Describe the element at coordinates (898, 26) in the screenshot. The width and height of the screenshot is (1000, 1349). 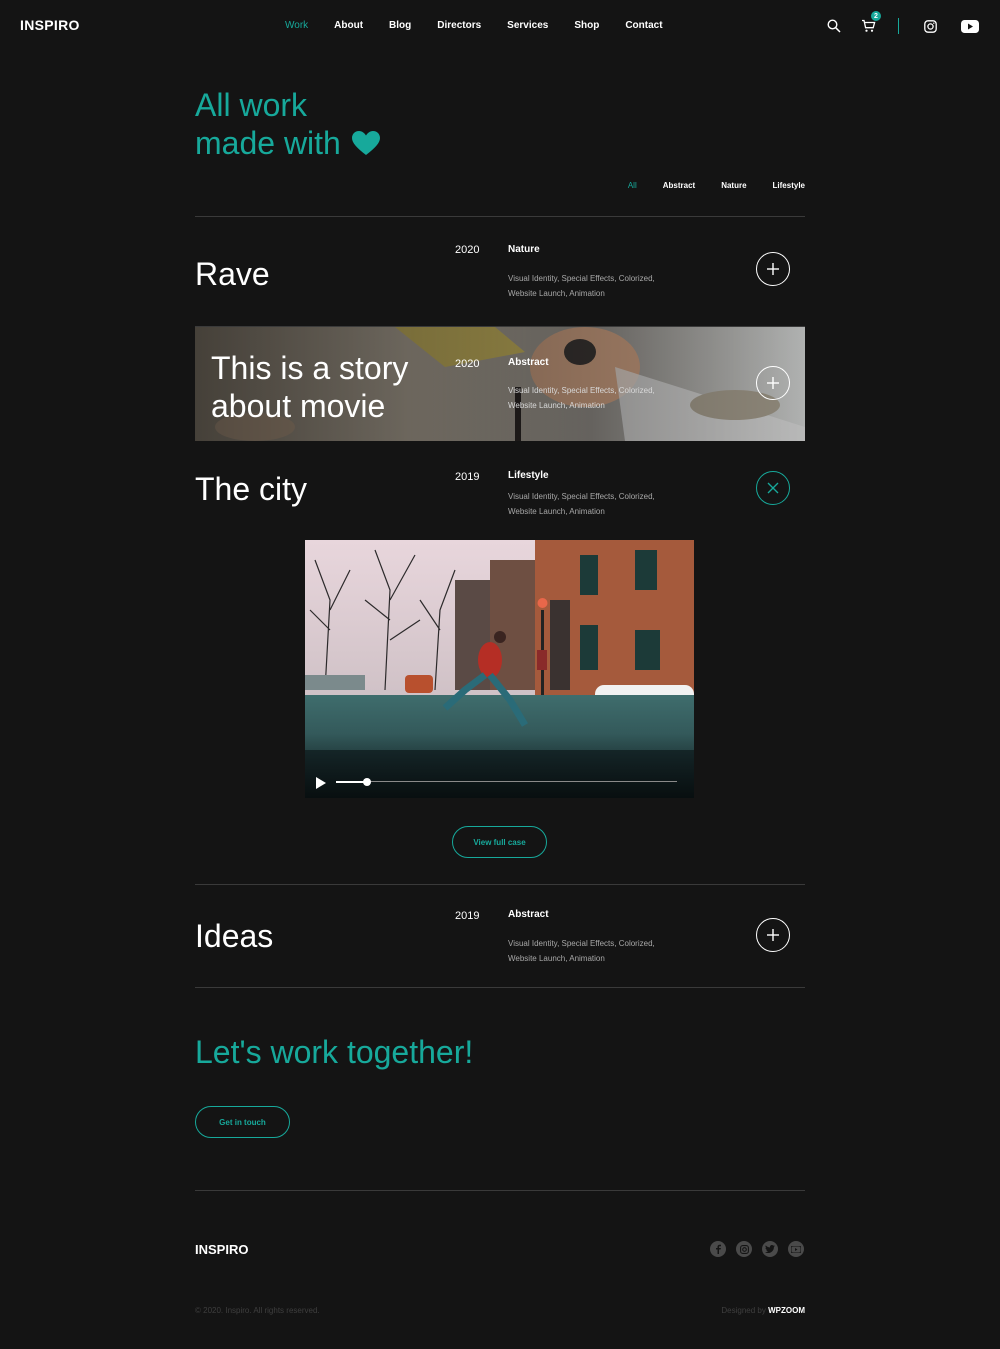
I see `header-divider` at that location.